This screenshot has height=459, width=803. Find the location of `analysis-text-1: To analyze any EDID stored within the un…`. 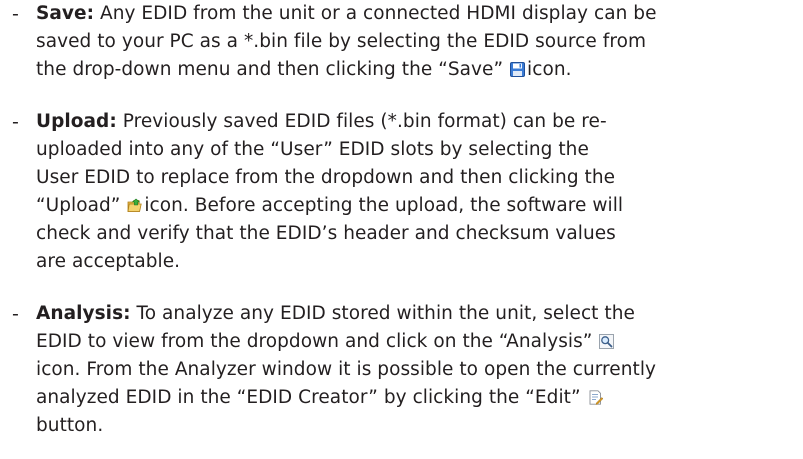

analysis-text-1: To analyze any EDID stored within the un… is located at coordinates (382, 313).